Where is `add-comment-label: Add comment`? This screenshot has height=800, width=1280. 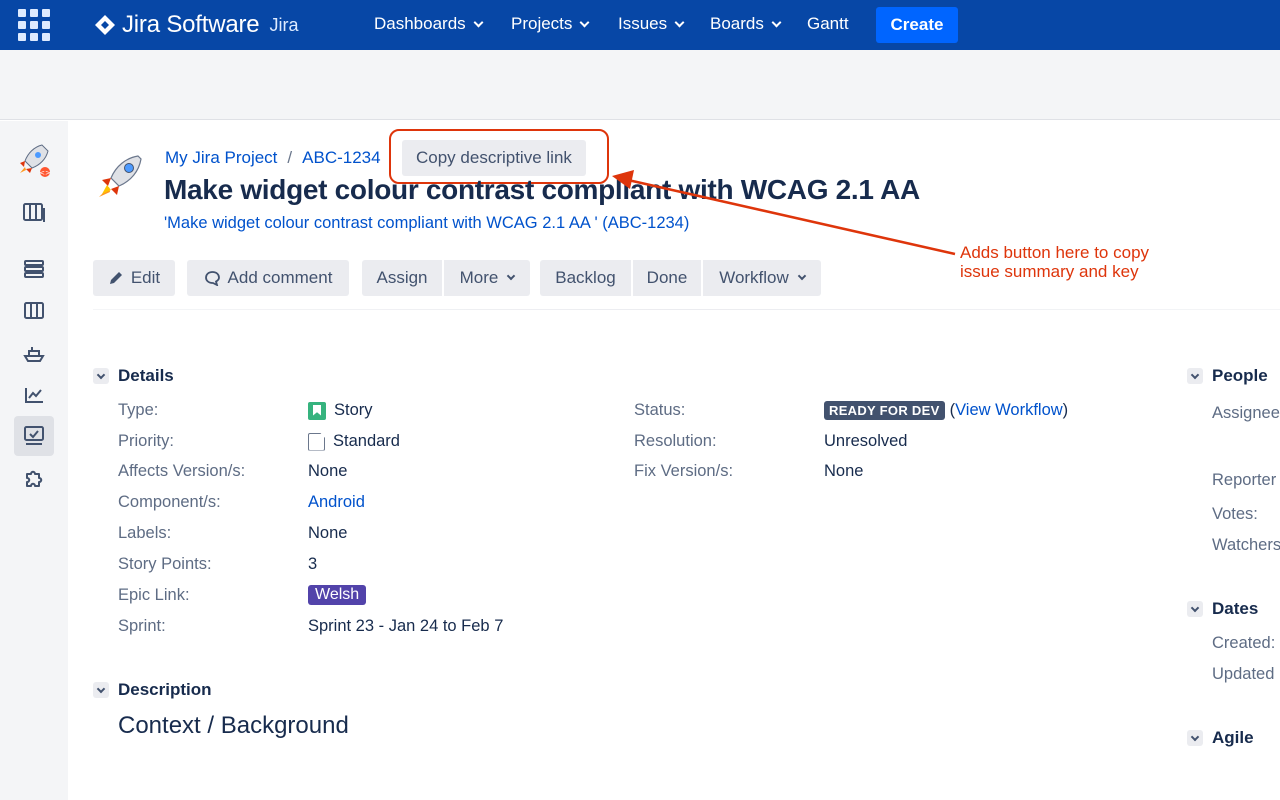
add-comment-label: Add comment is located at coordinates (280, 277).